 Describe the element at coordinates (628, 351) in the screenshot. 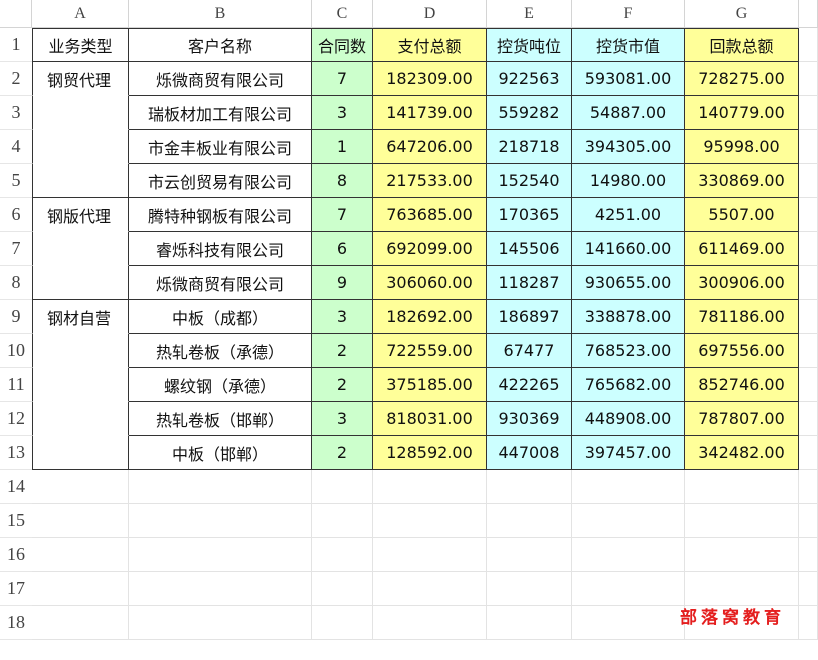

I see `value-cell: 768523.00` at that location.